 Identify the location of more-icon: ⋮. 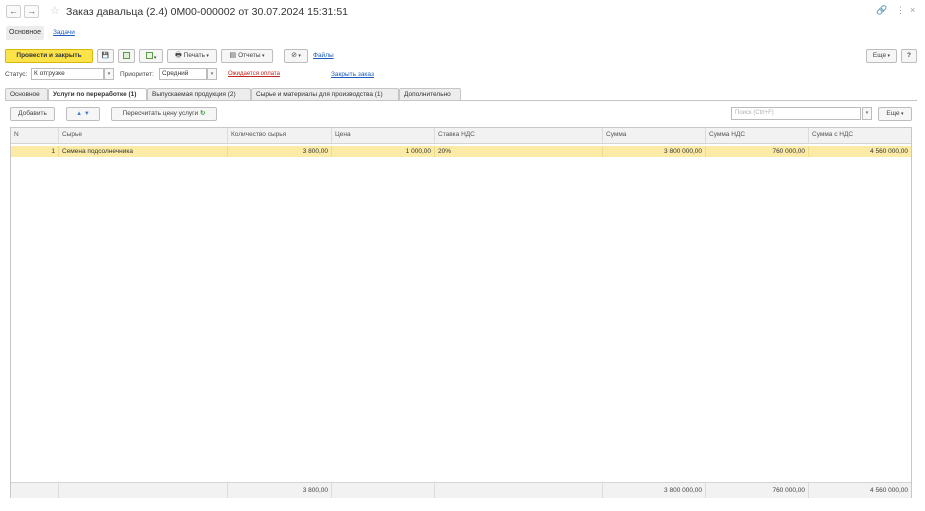
(900, 10).